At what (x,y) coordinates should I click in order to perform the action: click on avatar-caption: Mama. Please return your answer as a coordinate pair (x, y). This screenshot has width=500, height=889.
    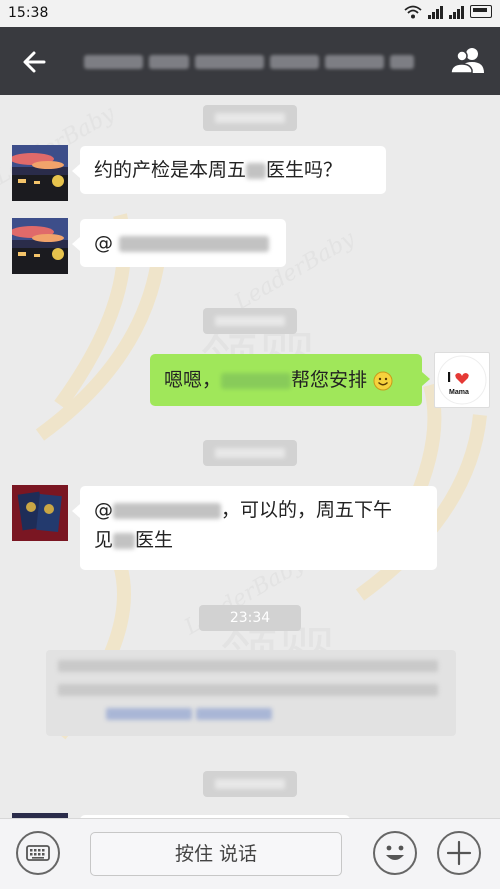
    Looking at the image, I should click on (459, 392).